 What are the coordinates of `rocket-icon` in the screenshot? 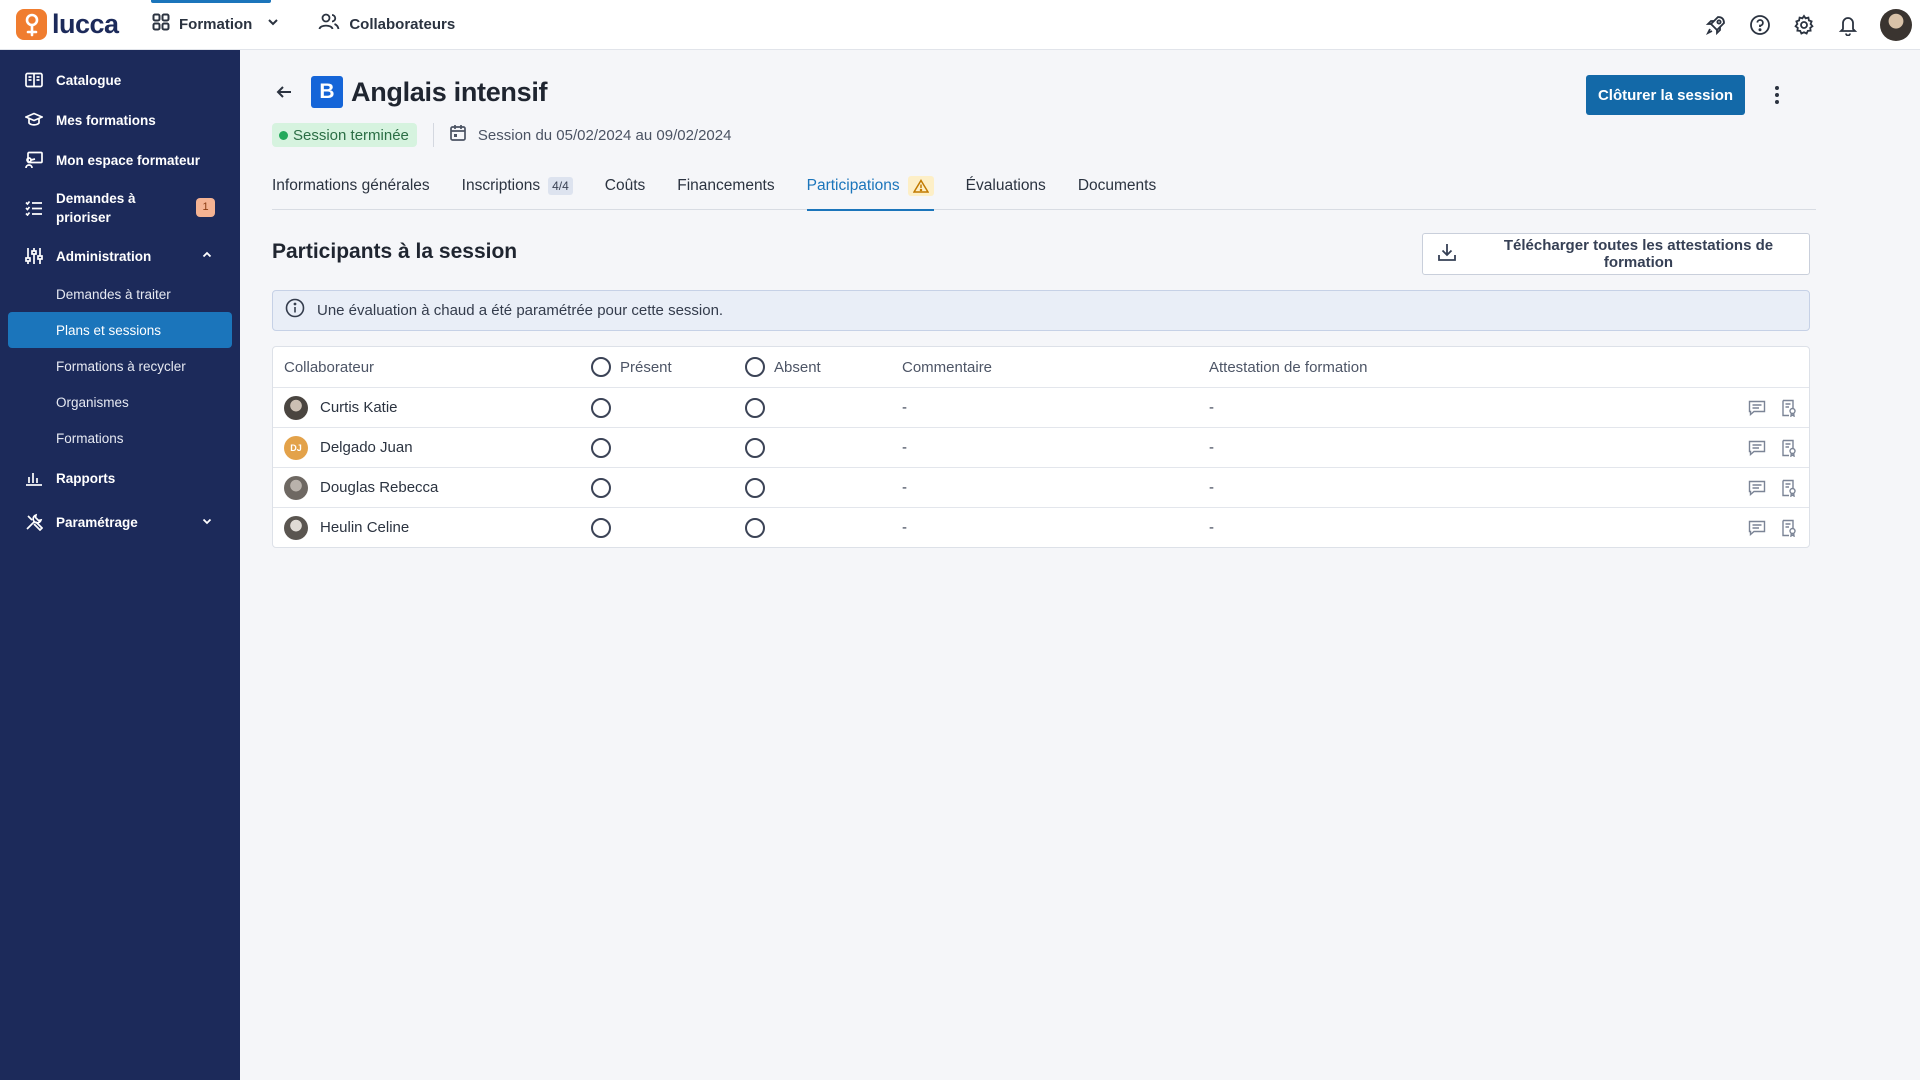 It's located at (1716, 25).